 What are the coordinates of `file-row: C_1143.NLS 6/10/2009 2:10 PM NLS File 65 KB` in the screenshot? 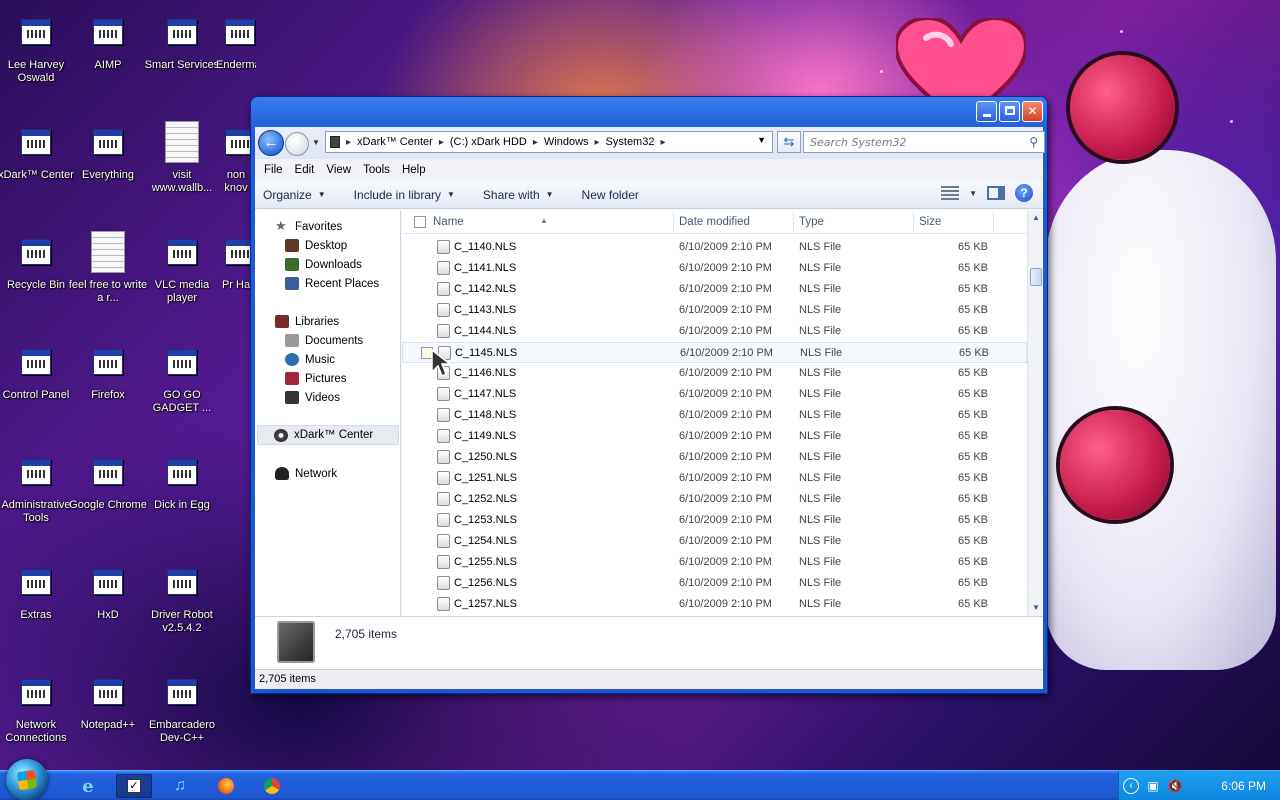 It's located at (714, 310).